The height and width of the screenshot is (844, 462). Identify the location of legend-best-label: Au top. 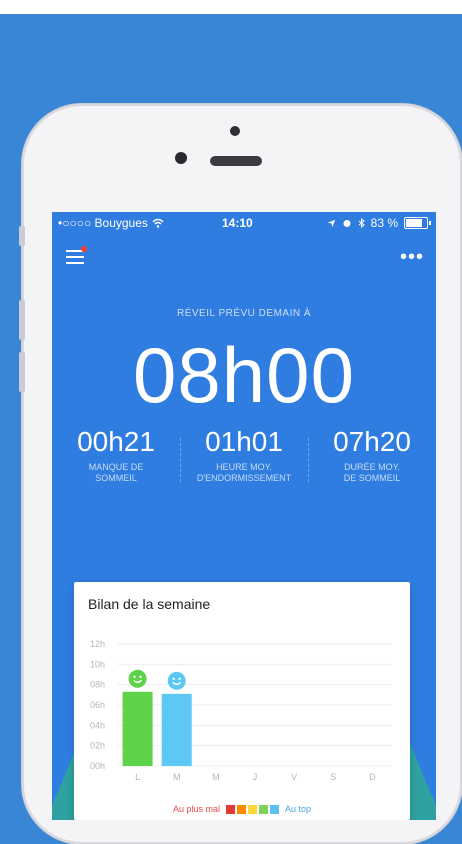
(298, 809).